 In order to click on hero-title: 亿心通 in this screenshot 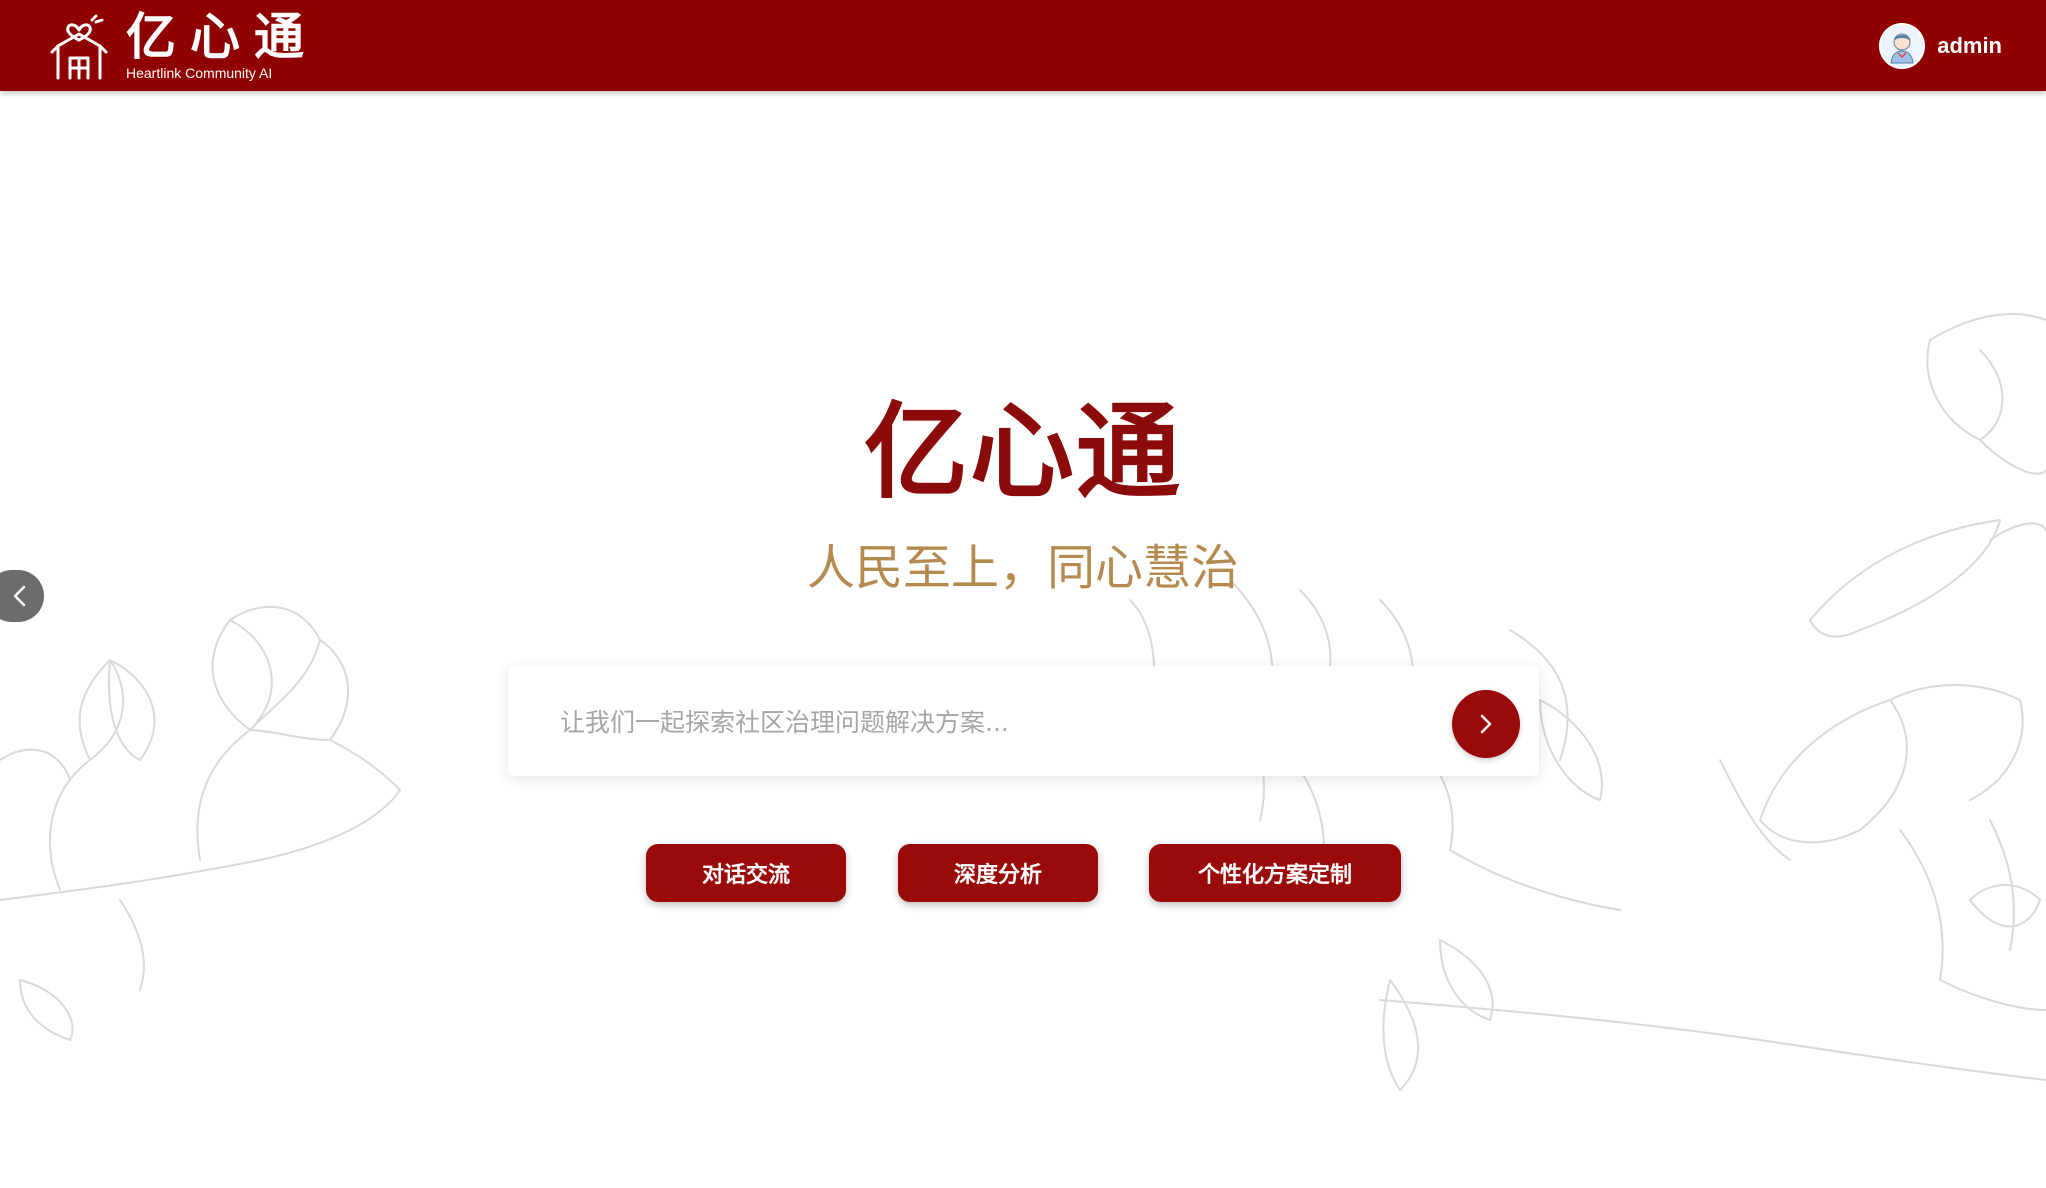, I will do `click(1022, 452)`.